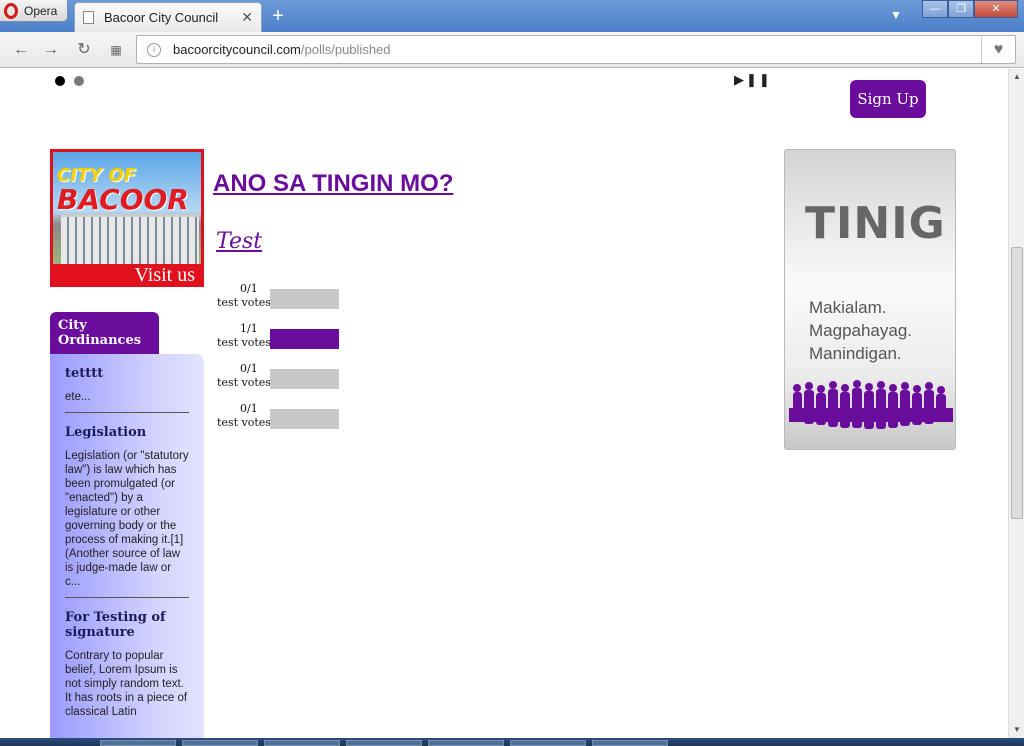  Describe the element at coordinates (79, 81) in the screenshot. I see `slider-dot` at that location.